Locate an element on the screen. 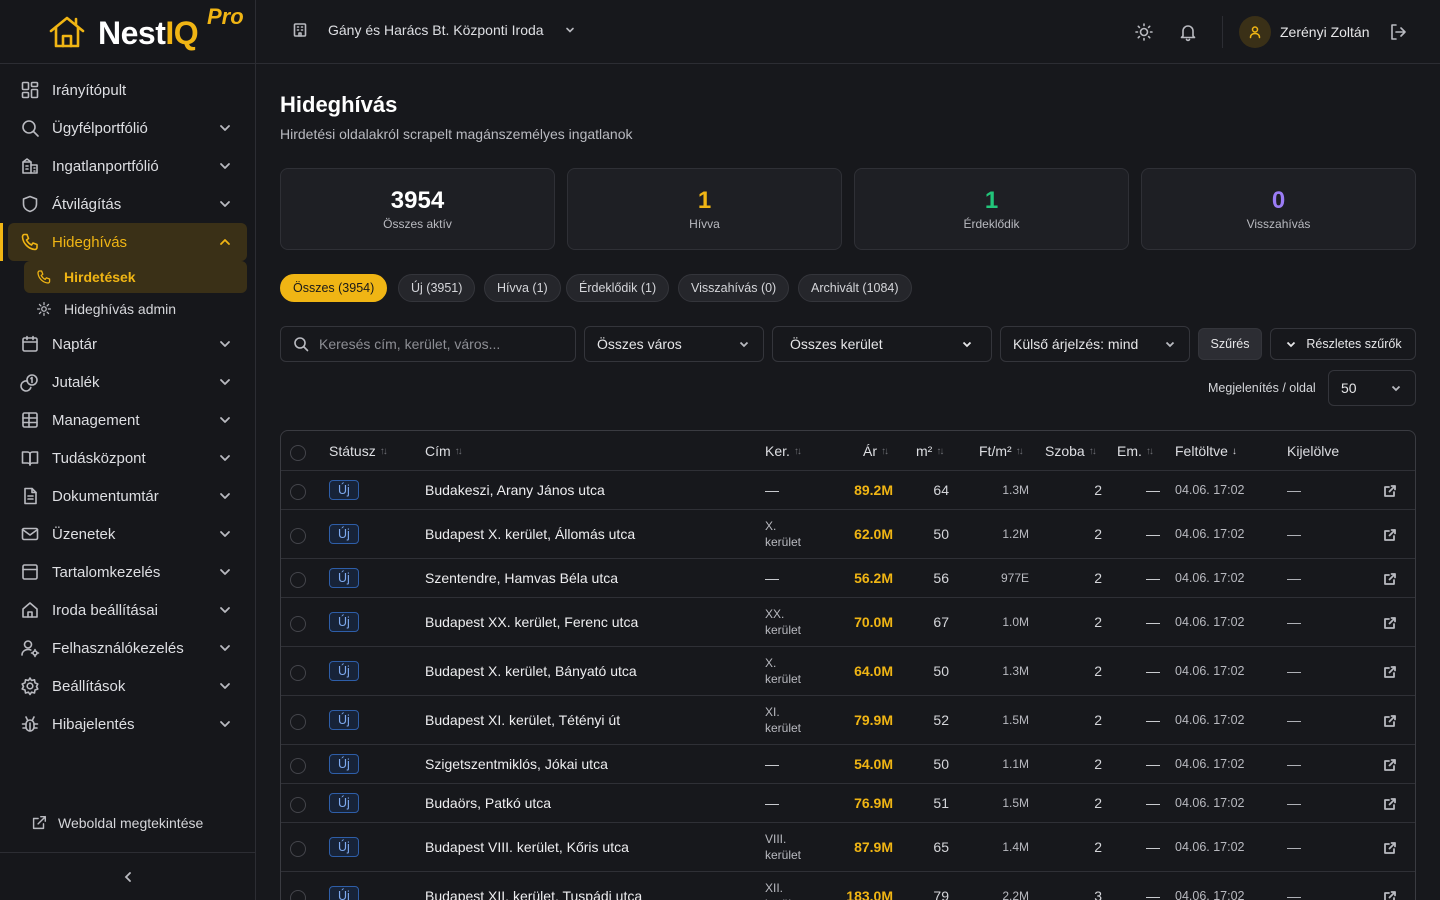  sidebar-item-hibajelentes: Hibajelentés is located at coordinates (127, 724).